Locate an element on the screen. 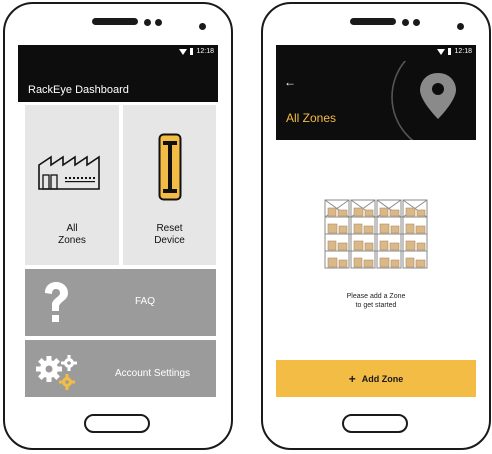  empty-message-line2: to get started is located at coordinates (376, 305).